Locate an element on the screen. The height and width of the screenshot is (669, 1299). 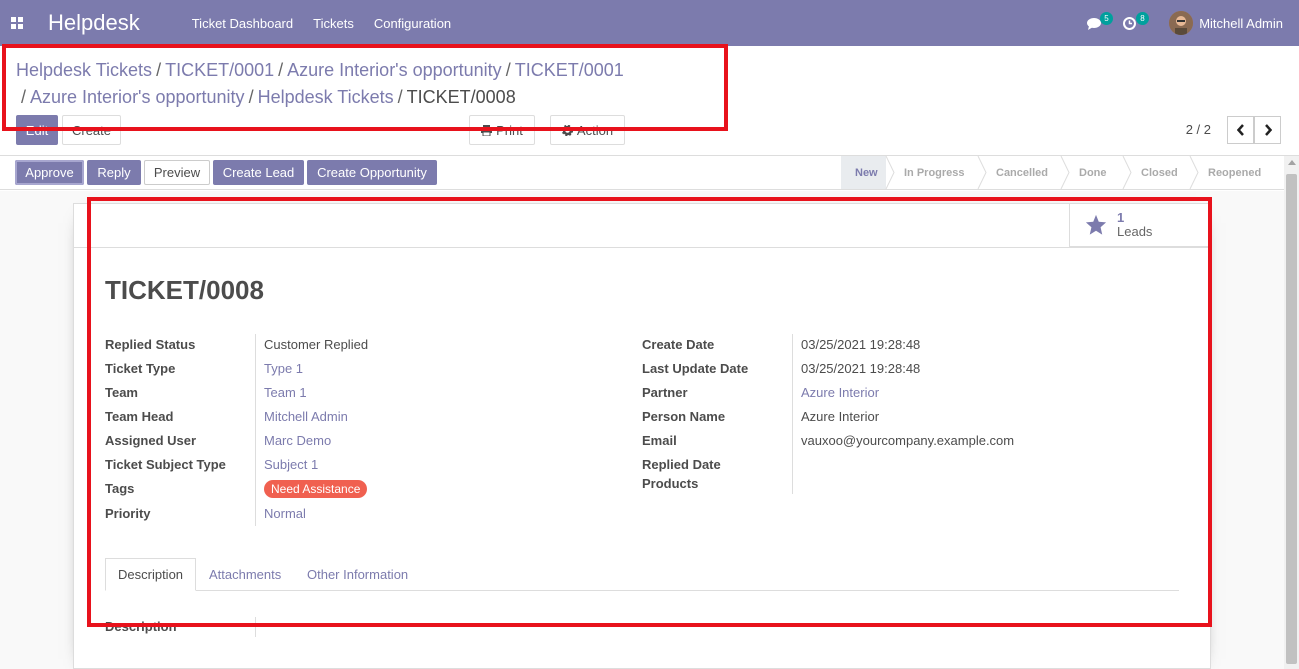
field-value-priority: Normal is located at coordinates (285, 513).